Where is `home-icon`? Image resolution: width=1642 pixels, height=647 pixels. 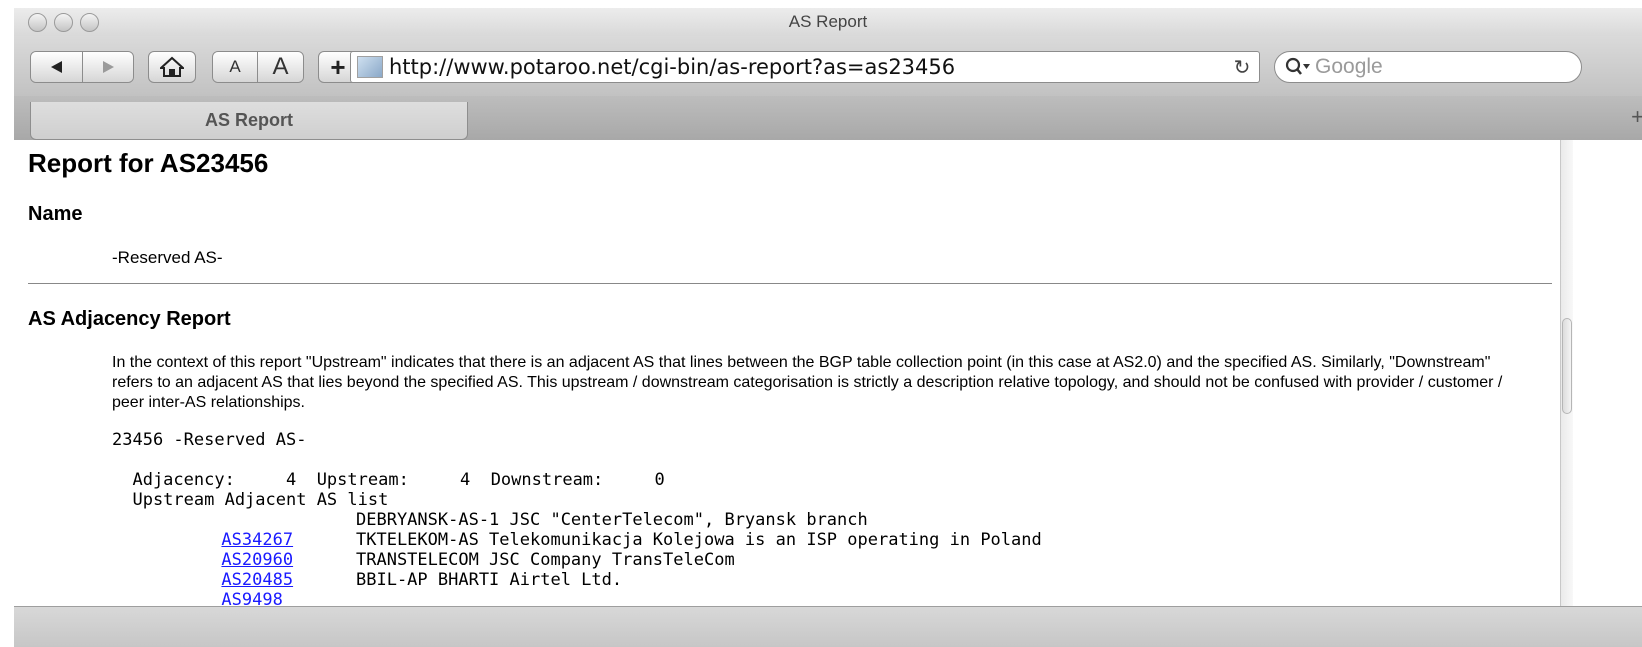 home-icon is located at coordinates (172, 66).